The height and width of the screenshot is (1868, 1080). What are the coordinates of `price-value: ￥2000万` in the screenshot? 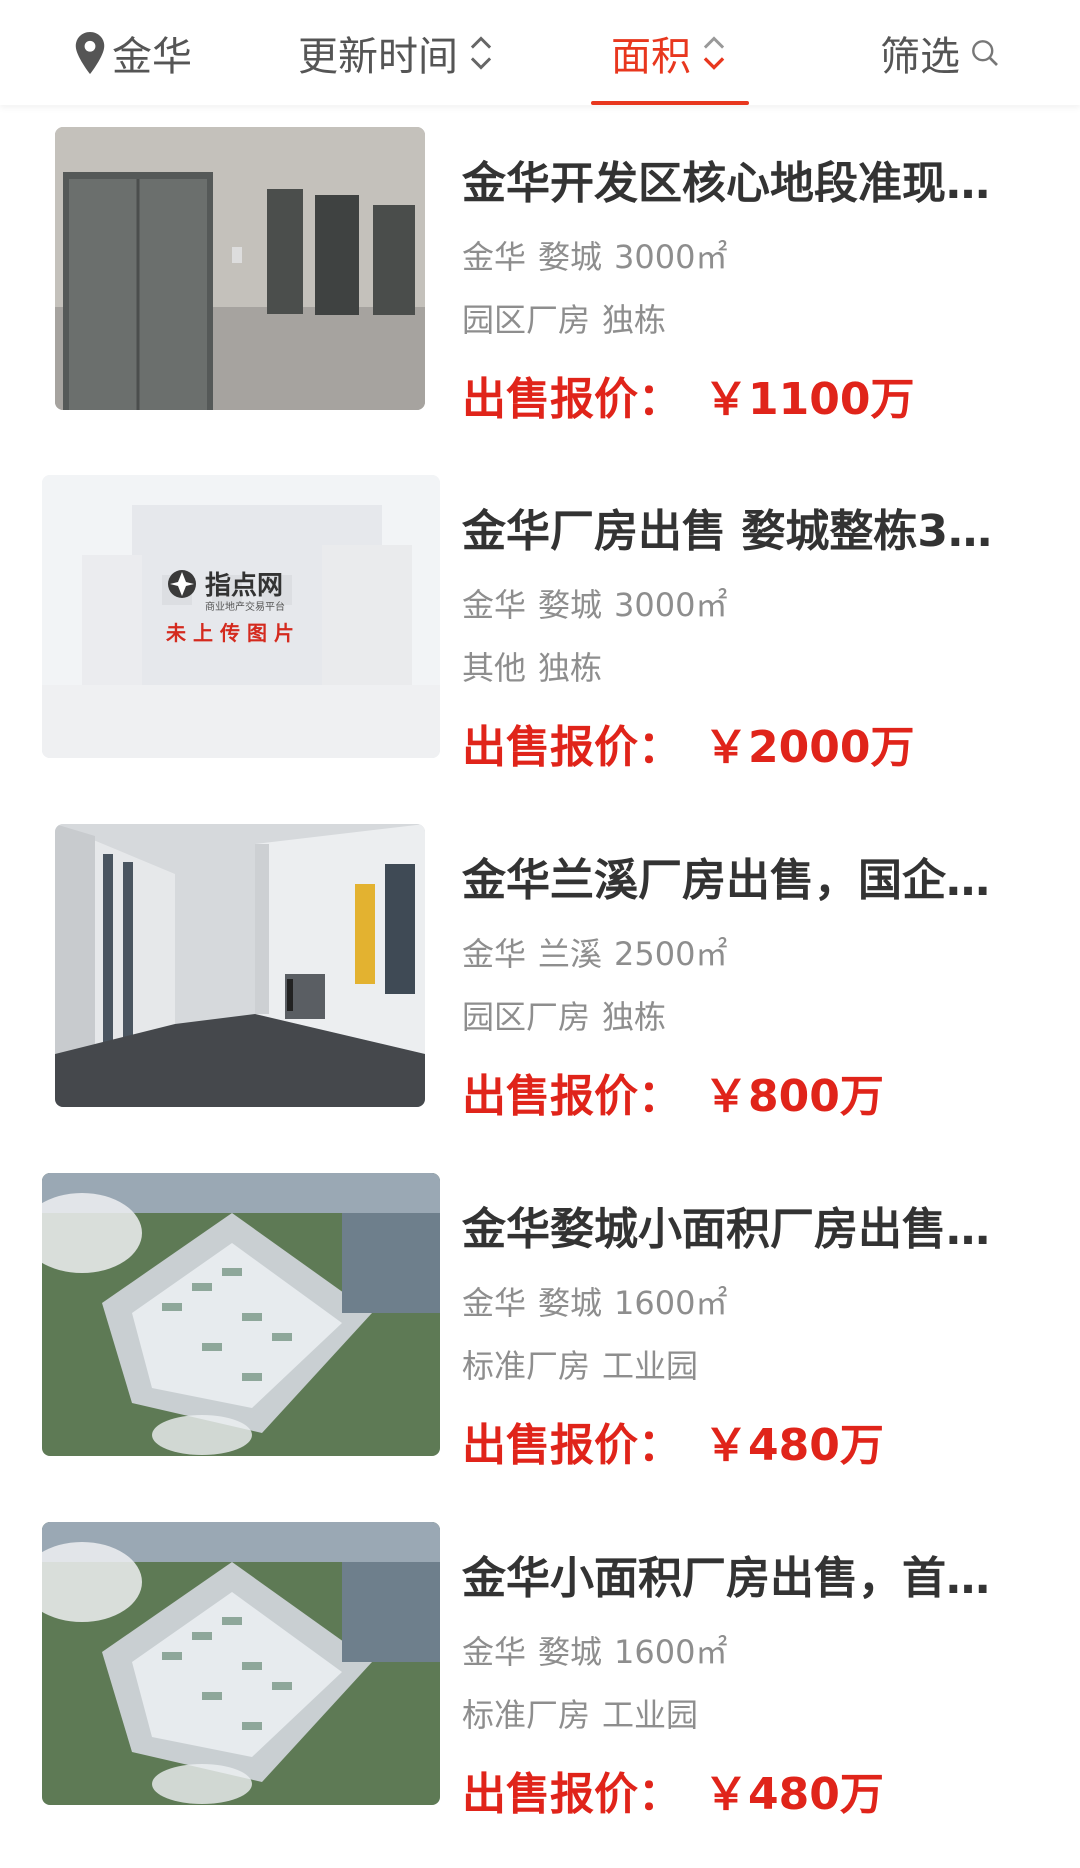 It's located at (809, 747).